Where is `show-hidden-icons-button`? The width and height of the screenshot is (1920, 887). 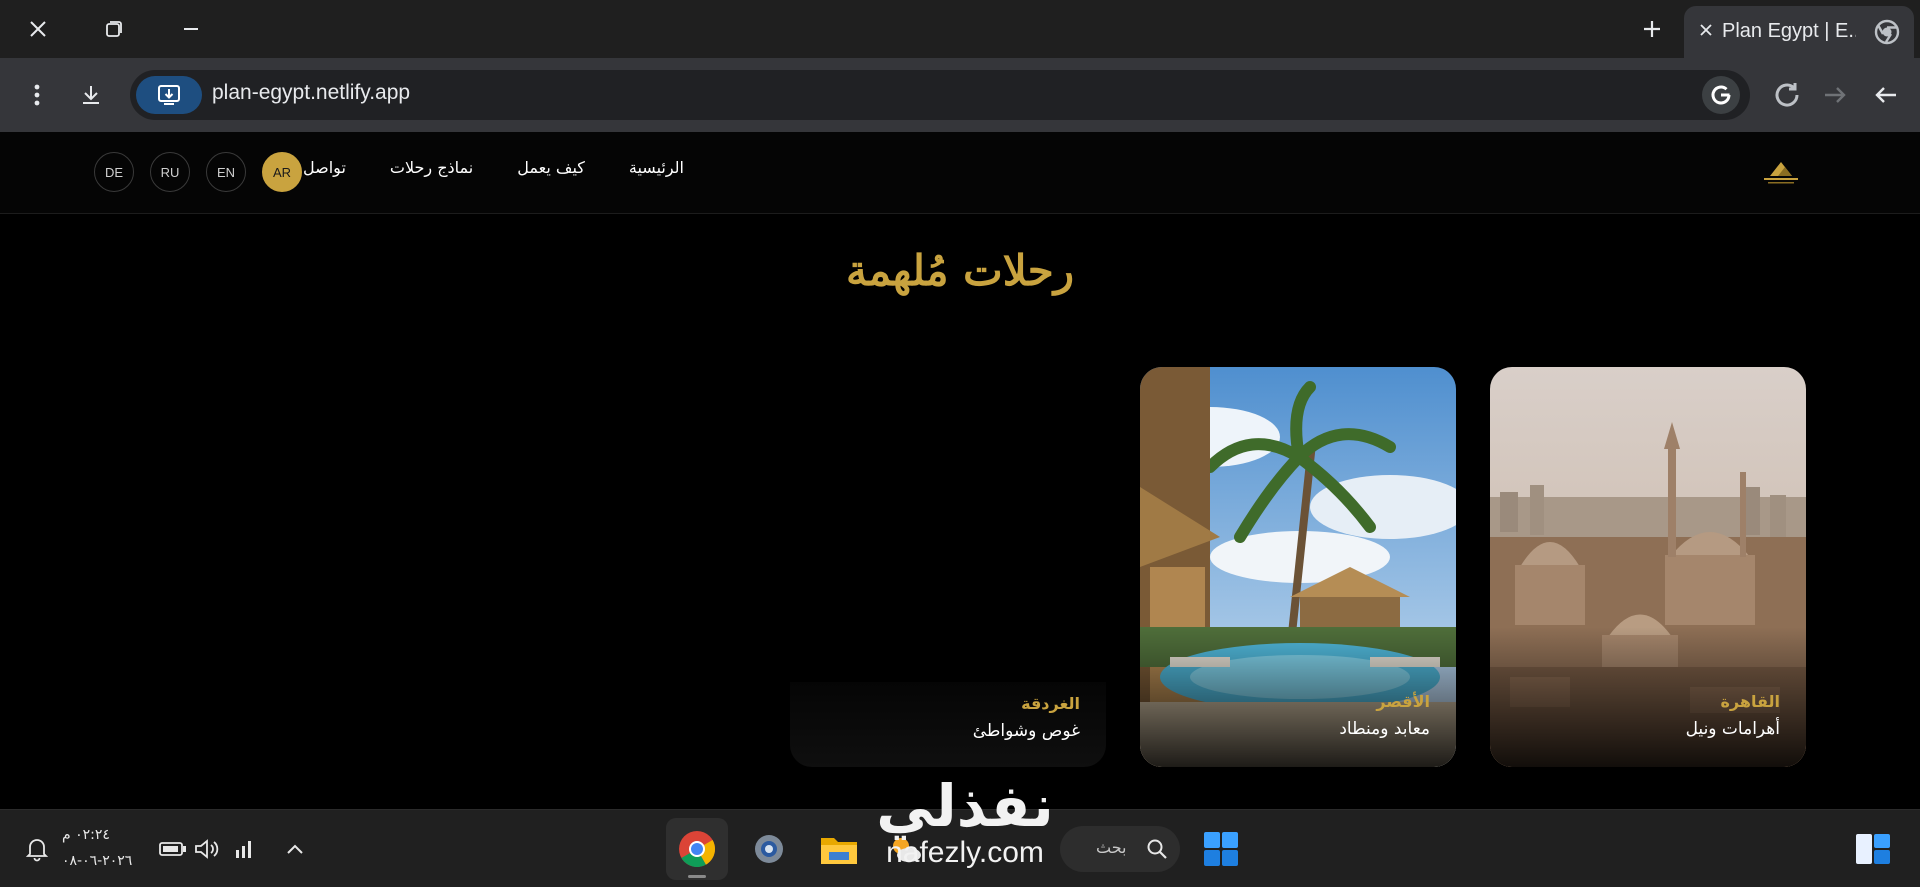
show-hidden-icons-button is located at coordinates (295, 849).